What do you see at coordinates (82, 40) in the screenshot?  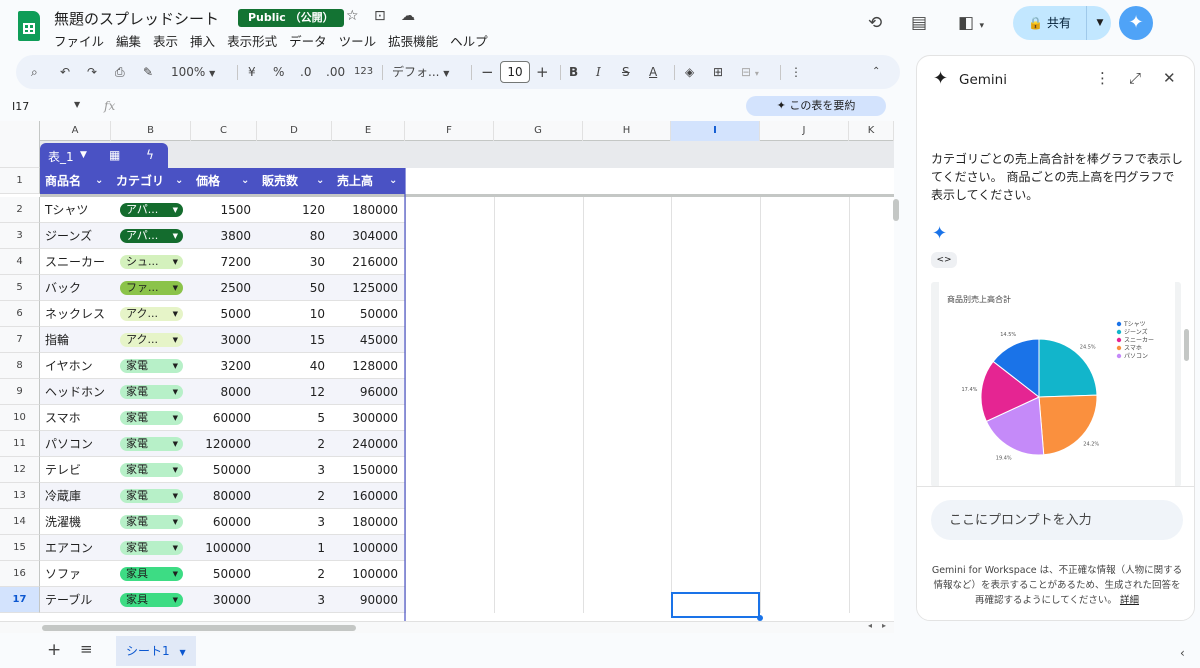 I see `menu-file: ファイル` at bounding box center [82, 40].